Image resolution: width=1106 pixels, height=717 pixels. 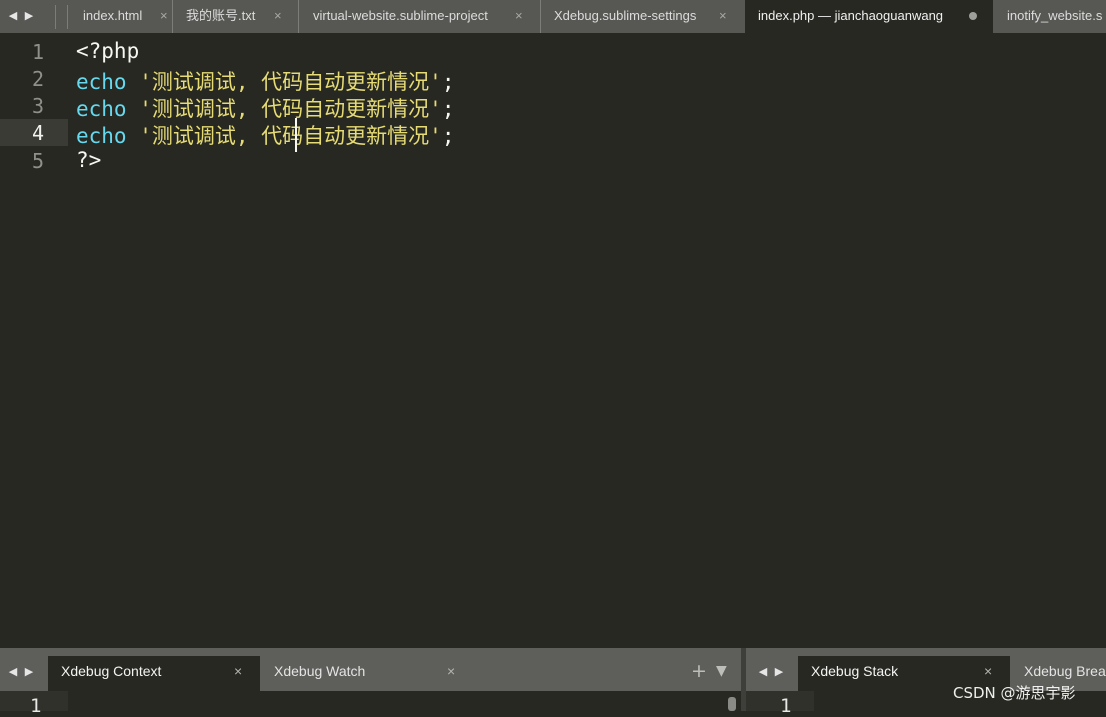 What do you see at coordinates (37, 133) in the screenshot?
I see `line-number: 4` at bounding box center [37, 133].